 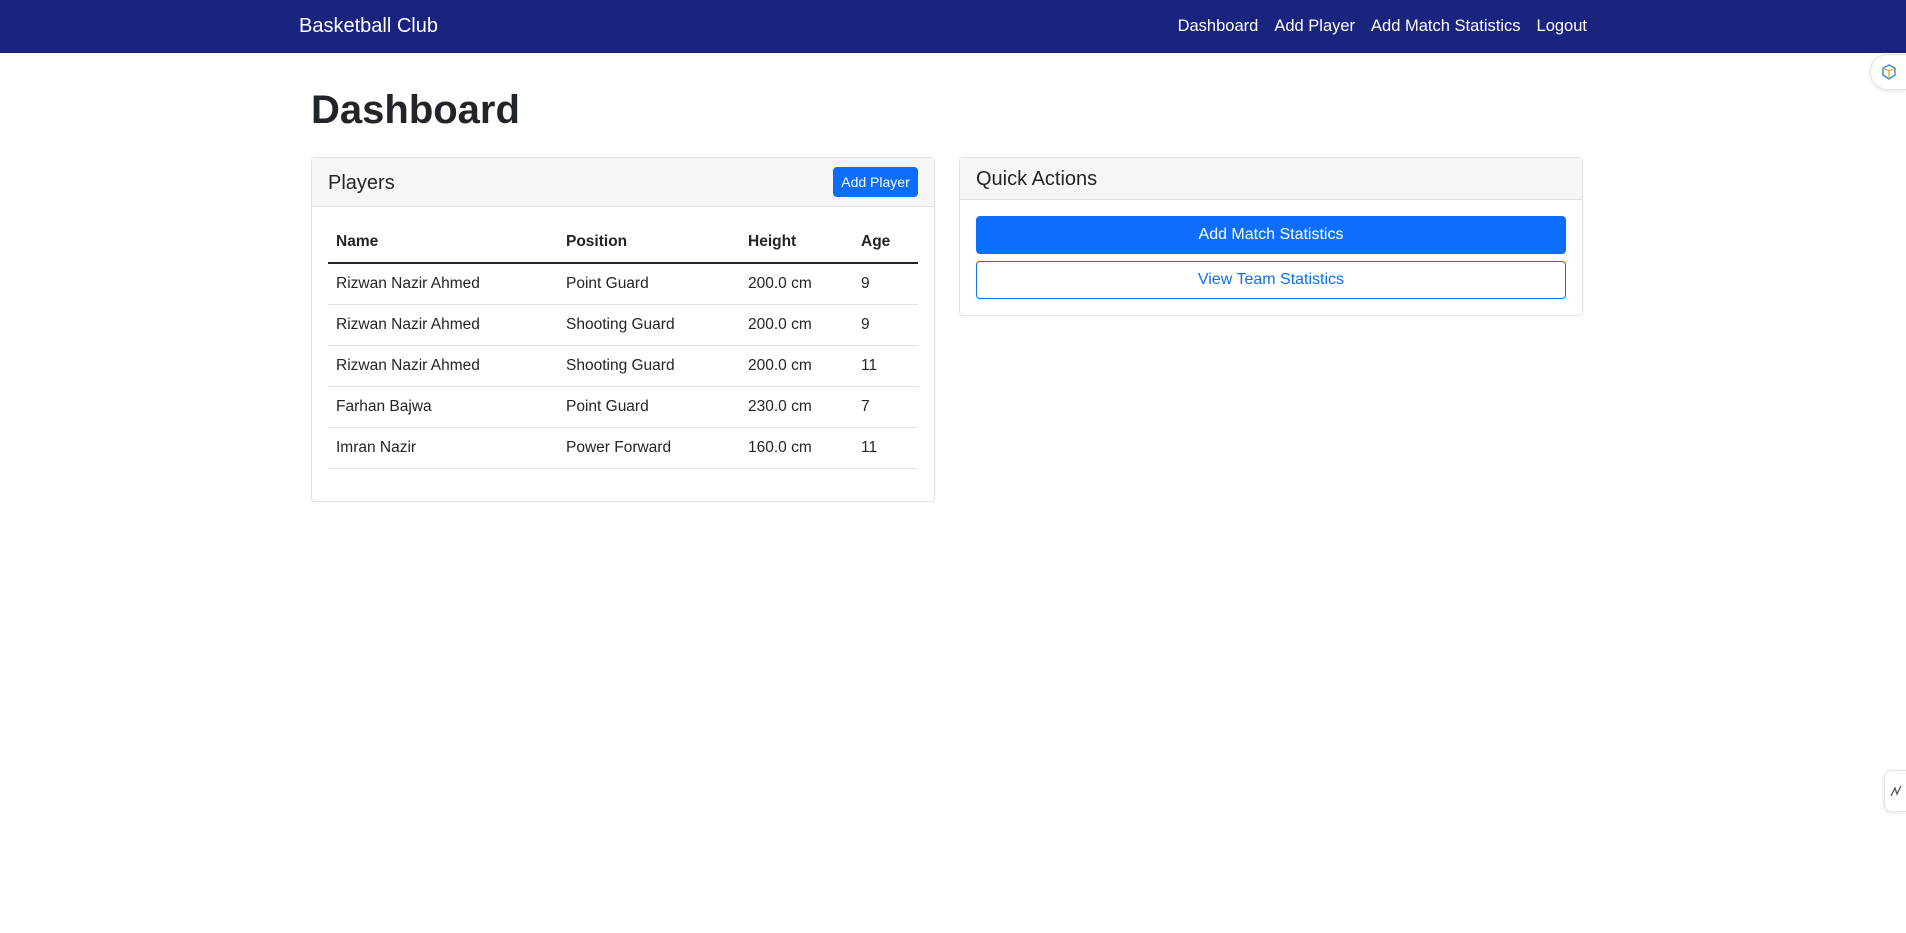 I want to click on table-header-row: Name Position Height Age, so click(x=623, y=243).